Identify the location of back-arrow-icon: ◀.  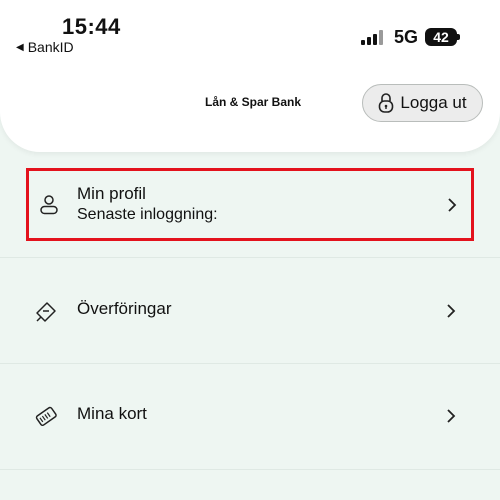
(20, 47).